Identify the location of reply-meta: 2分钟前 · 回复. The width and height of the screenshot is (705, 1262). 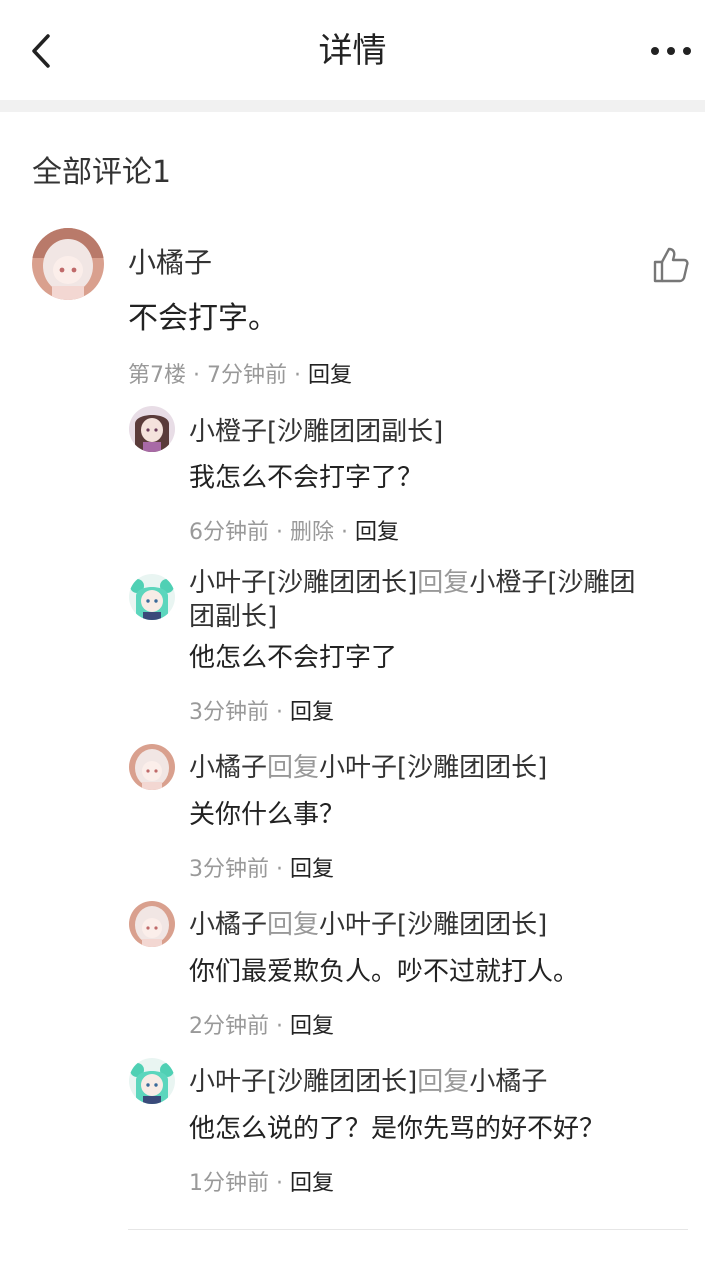
(261, 1026).